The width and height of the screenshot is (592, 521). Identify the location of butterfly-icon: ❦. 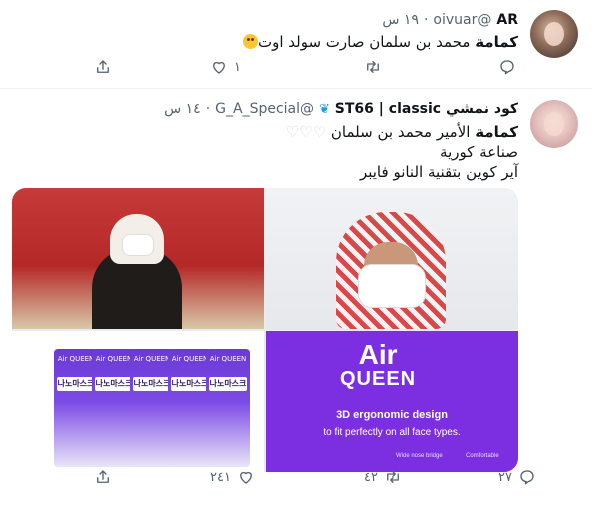
(324, 109).